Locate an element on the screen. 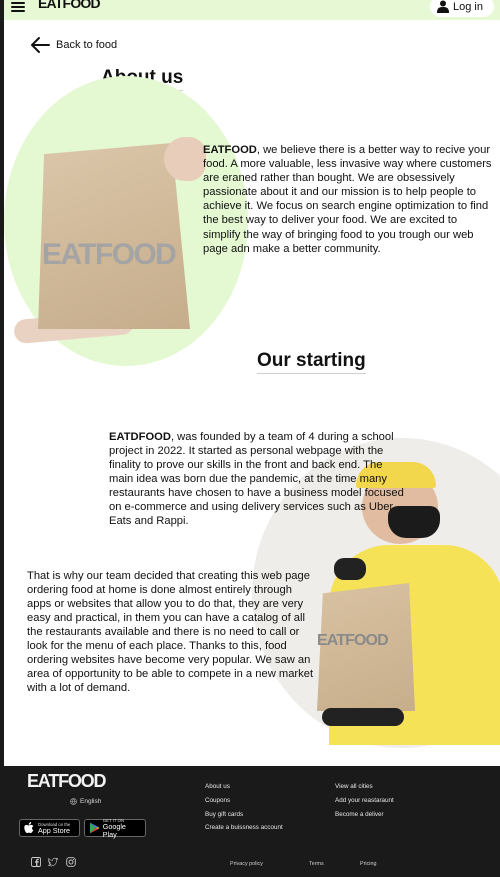  footer-link-terms: Terms is located at coordinates (316, 864).